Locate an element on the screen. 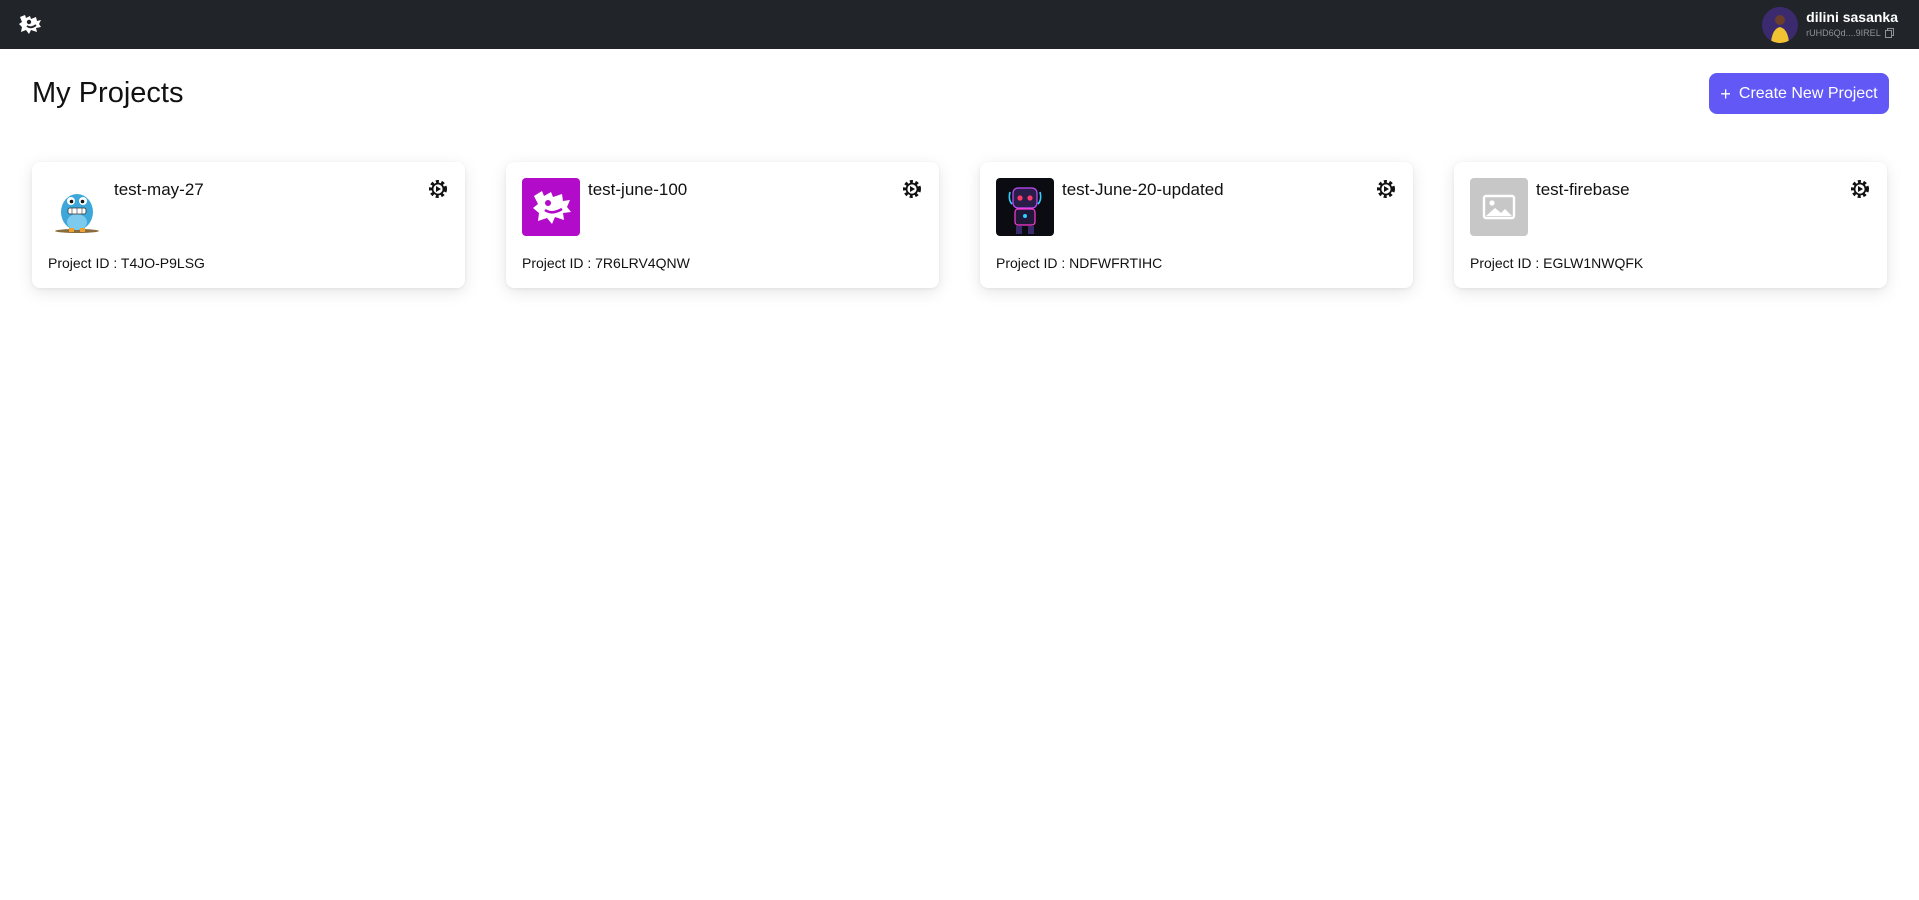 The image size is (1919, 900). project-card: test-may-27 Project ID : T4JO-P9LSG is located at coordinates (248, 225).